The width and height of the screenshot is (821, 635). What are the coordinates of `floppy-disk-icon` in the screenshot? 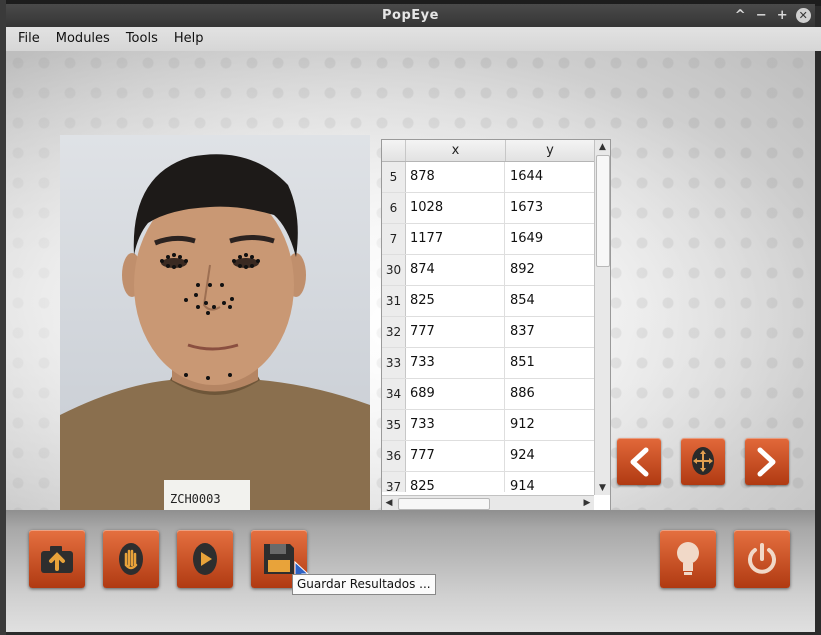 It's located at (279, 559).